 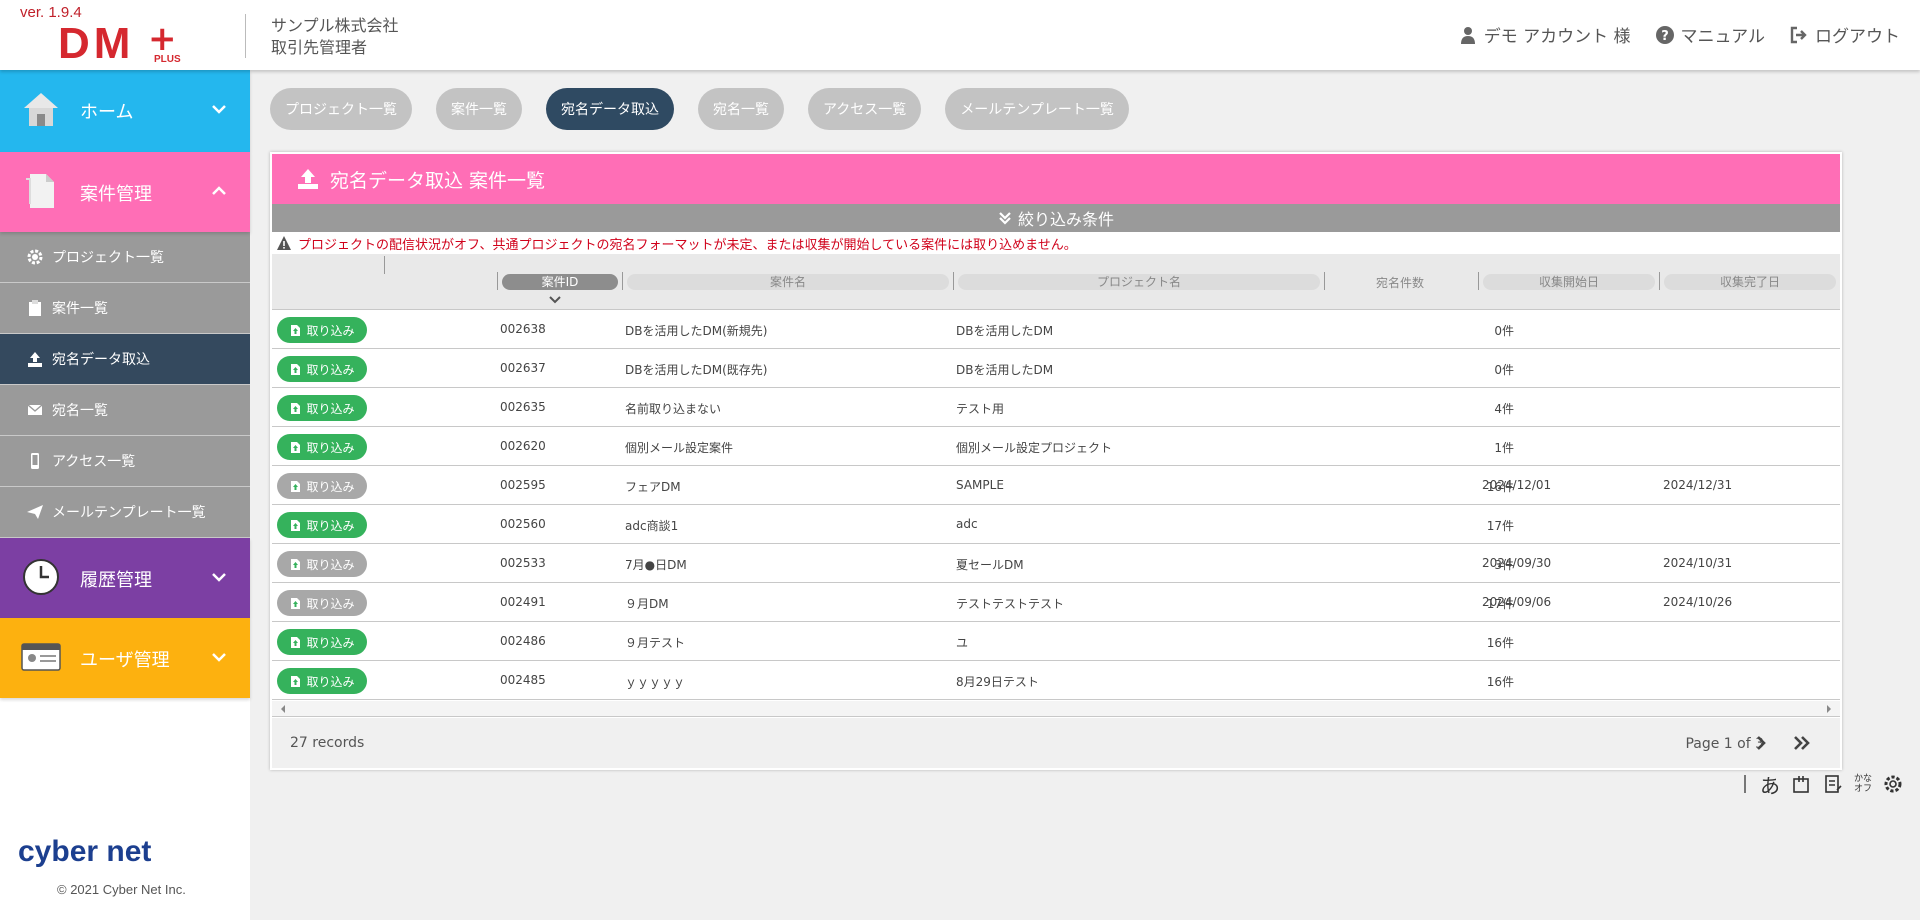 What do you see at coordinates (283, 709) in the screenshot?
I see `scroll-left-icon` at bounding box center [283, 709].